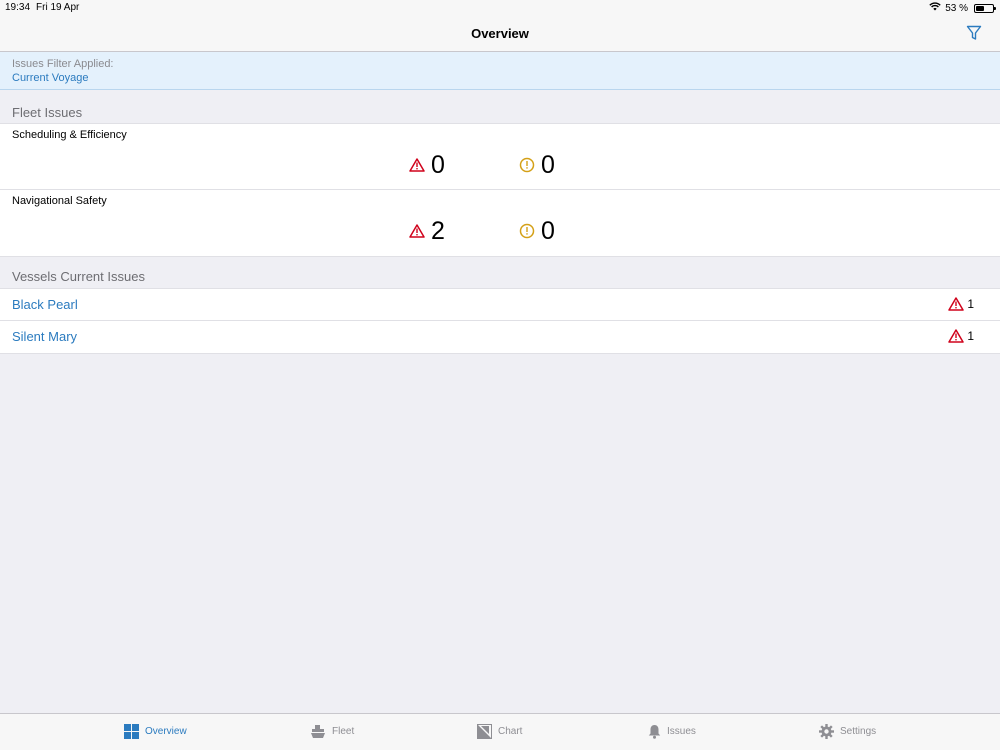  What do you see at coordinates (58, 7) in the screenshot?
I see `status-date: Fri 19 Apr` at bounding box center [58, 7].